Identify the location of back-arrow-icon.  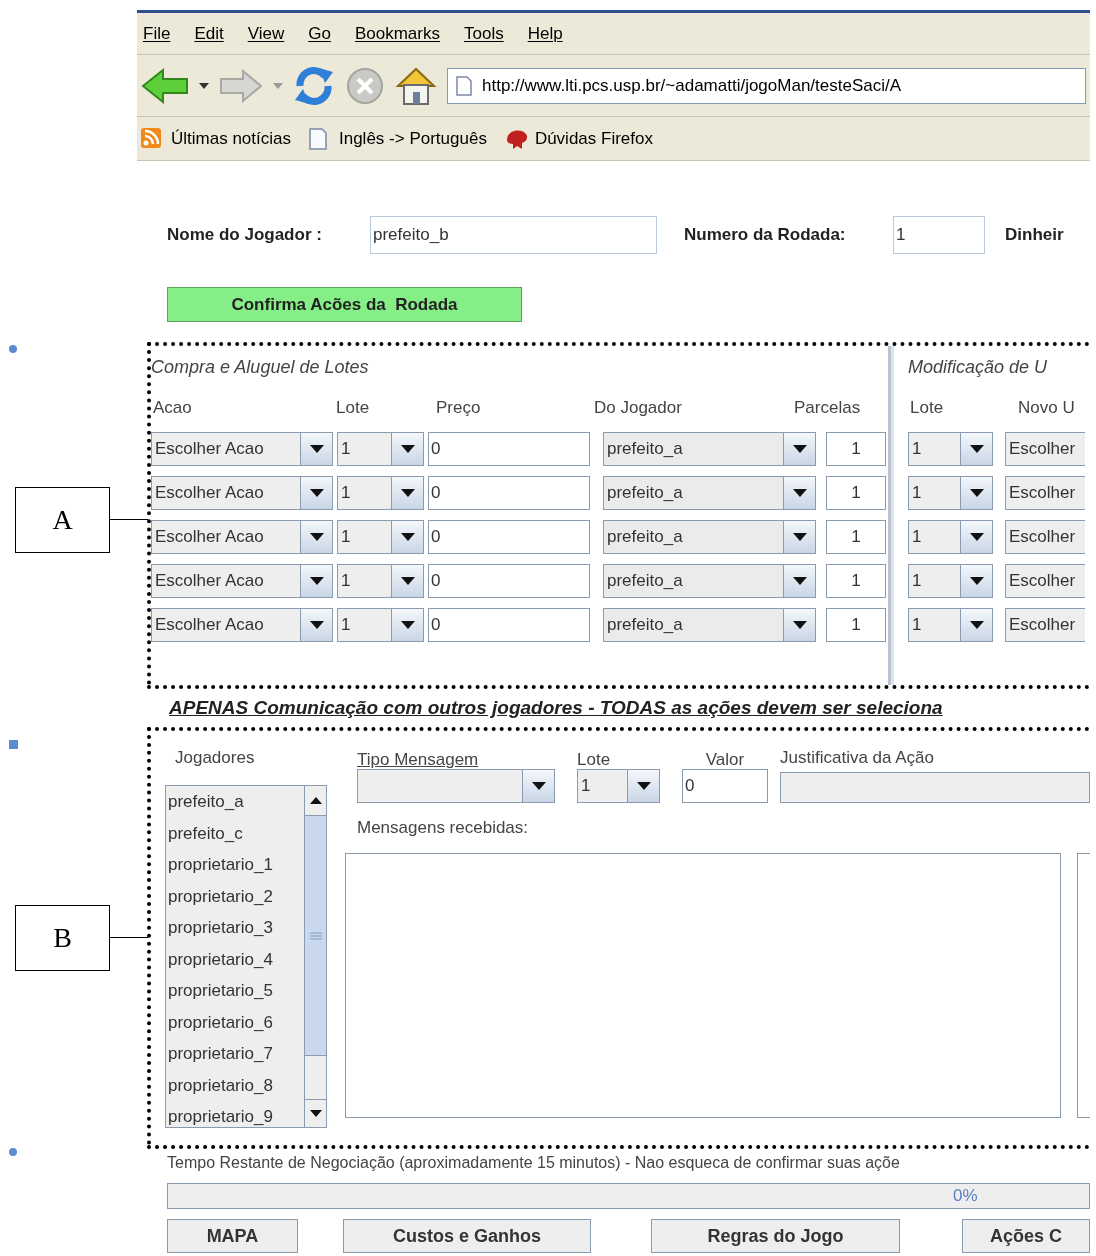
(165, 85).